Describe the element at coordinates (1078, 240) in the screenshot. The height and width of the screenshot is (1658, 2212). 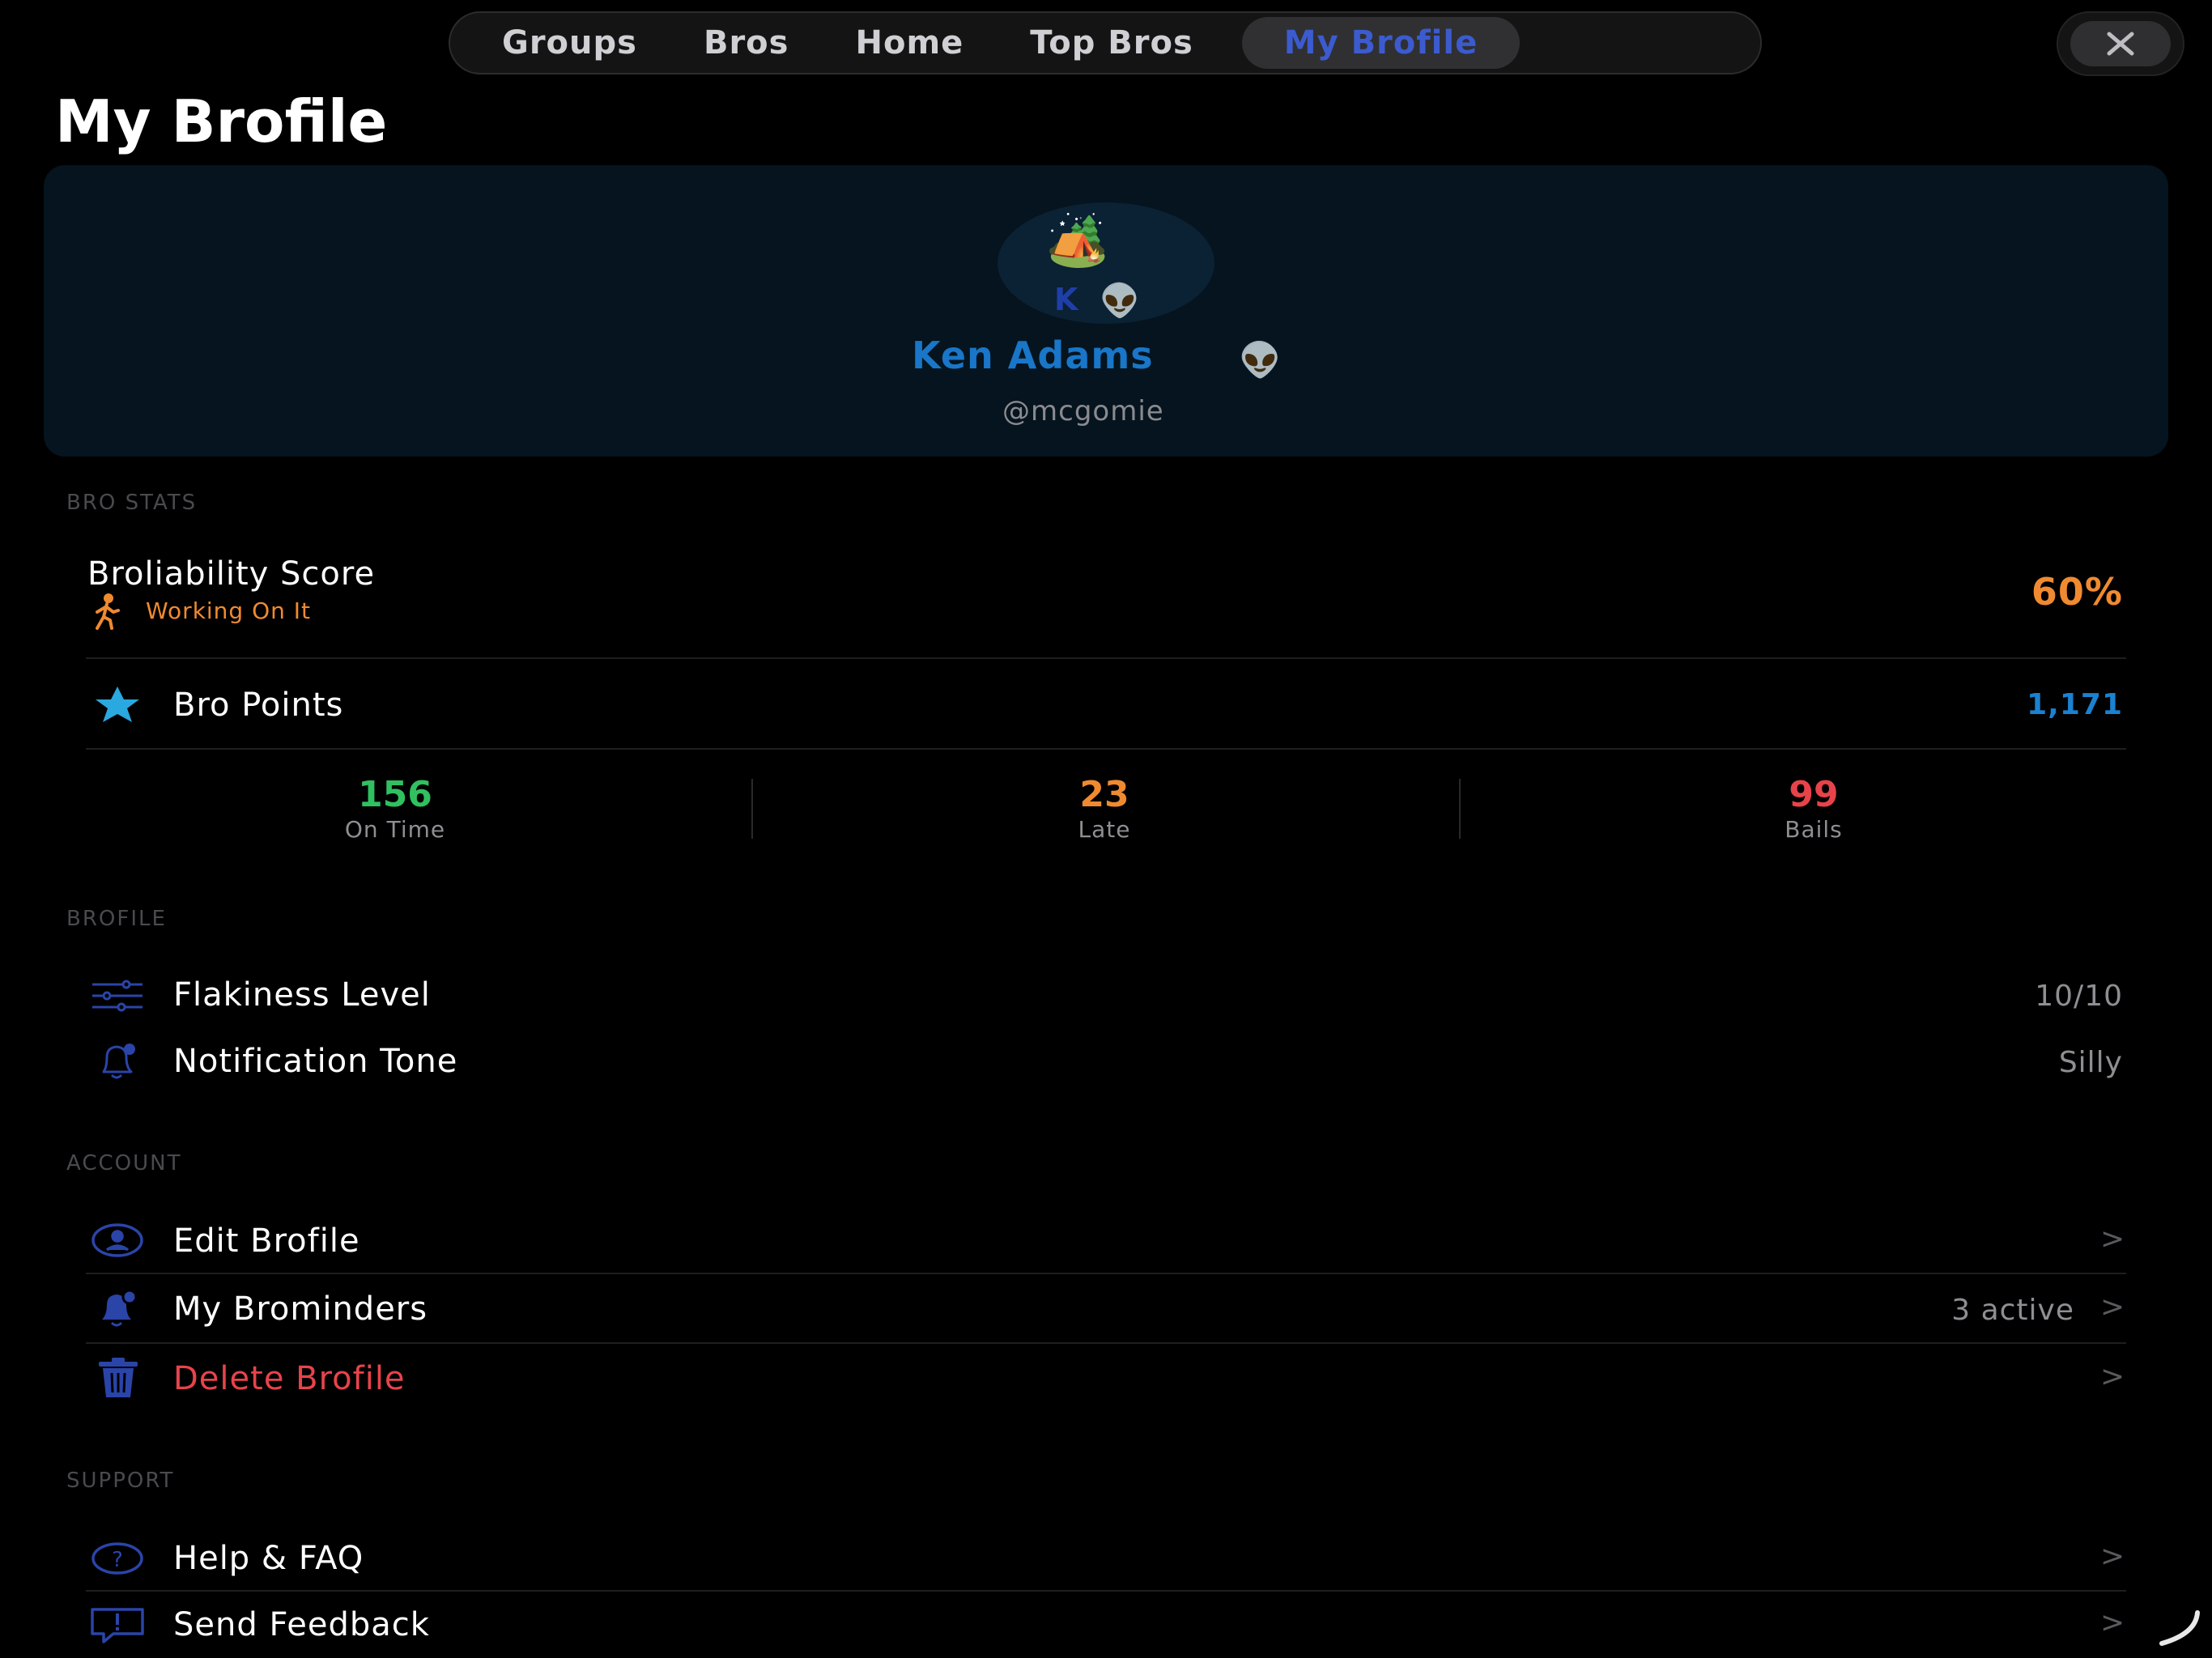
I see `camping-icon: 🏕️` at that location.